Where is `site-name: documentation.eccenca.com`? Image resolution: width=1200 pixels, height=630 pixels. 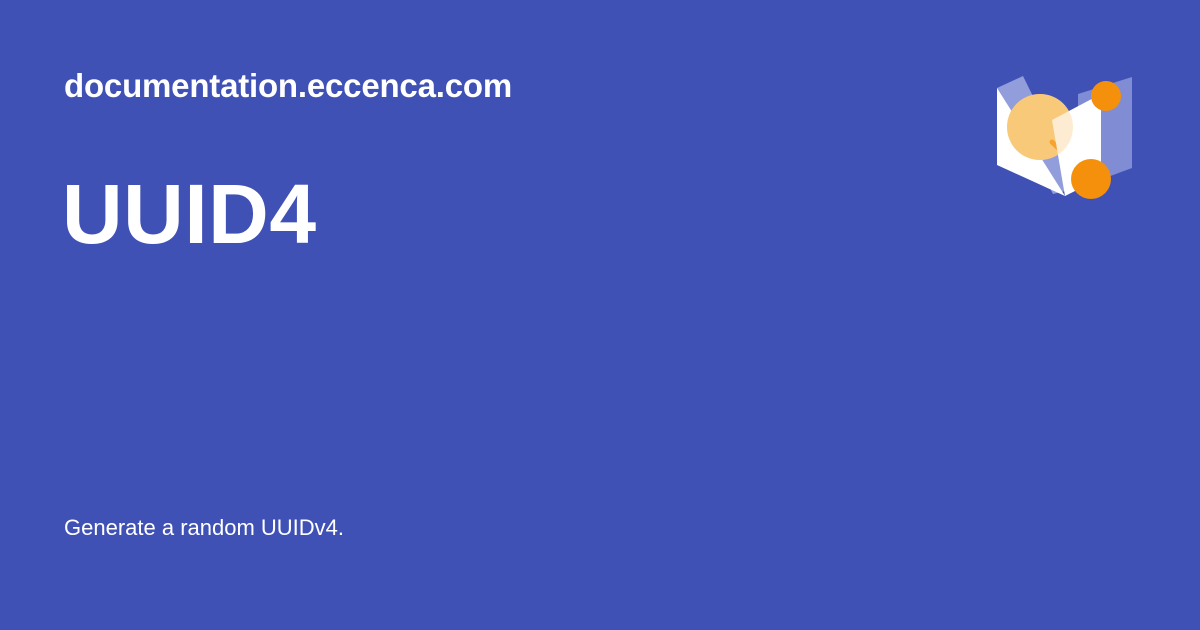
site-name: documentation.eccenca.com is located at coordinates (288, 85).